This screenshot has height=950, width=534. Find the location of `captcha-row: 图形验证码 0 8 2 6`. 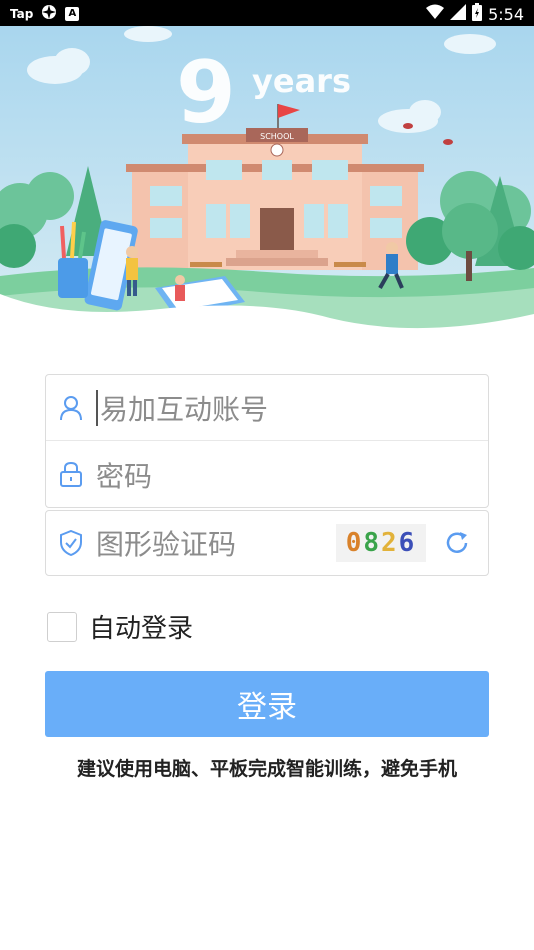

captcha-row: 图形验证码 0 8 2 6 is located at coordinates (267, 543).